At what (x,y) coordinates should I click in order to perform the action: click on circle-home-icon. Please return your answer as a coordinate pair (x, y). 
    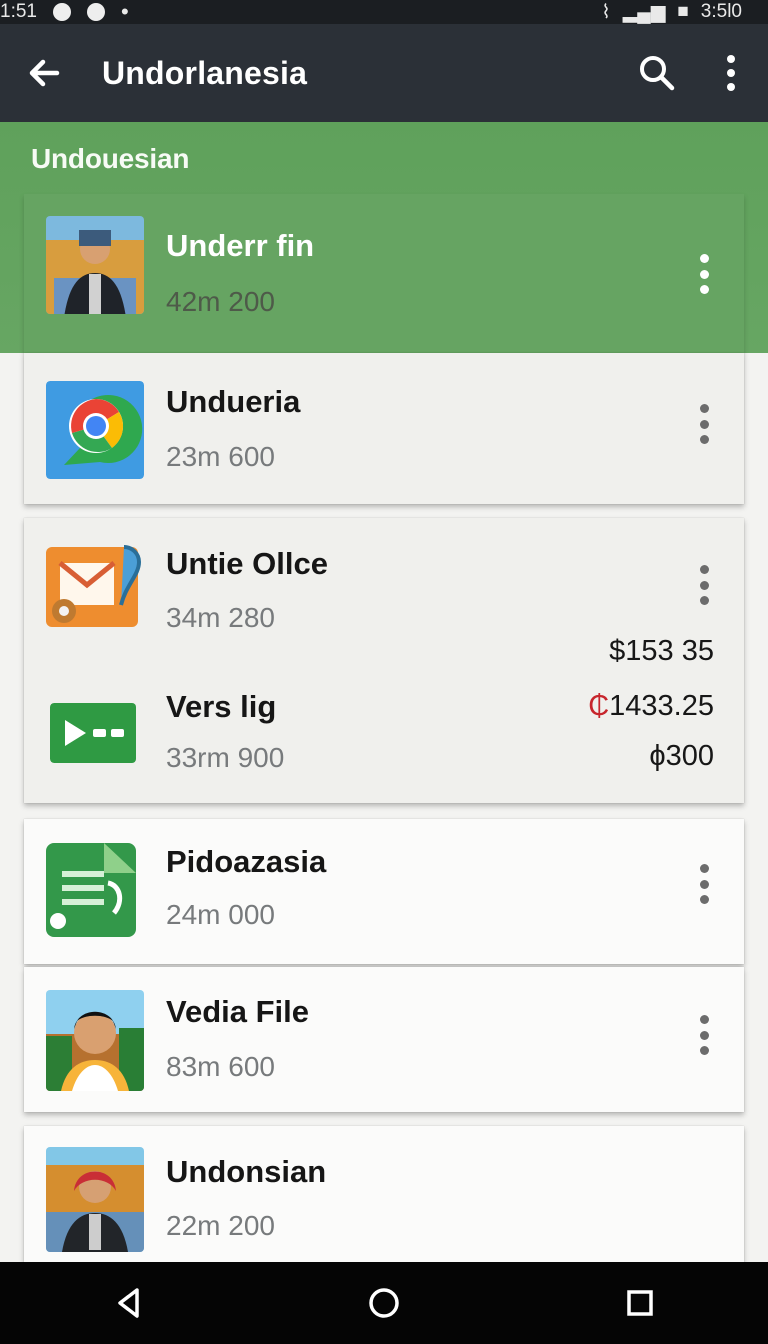
    Looking at the image, I should click on (384, 1303).